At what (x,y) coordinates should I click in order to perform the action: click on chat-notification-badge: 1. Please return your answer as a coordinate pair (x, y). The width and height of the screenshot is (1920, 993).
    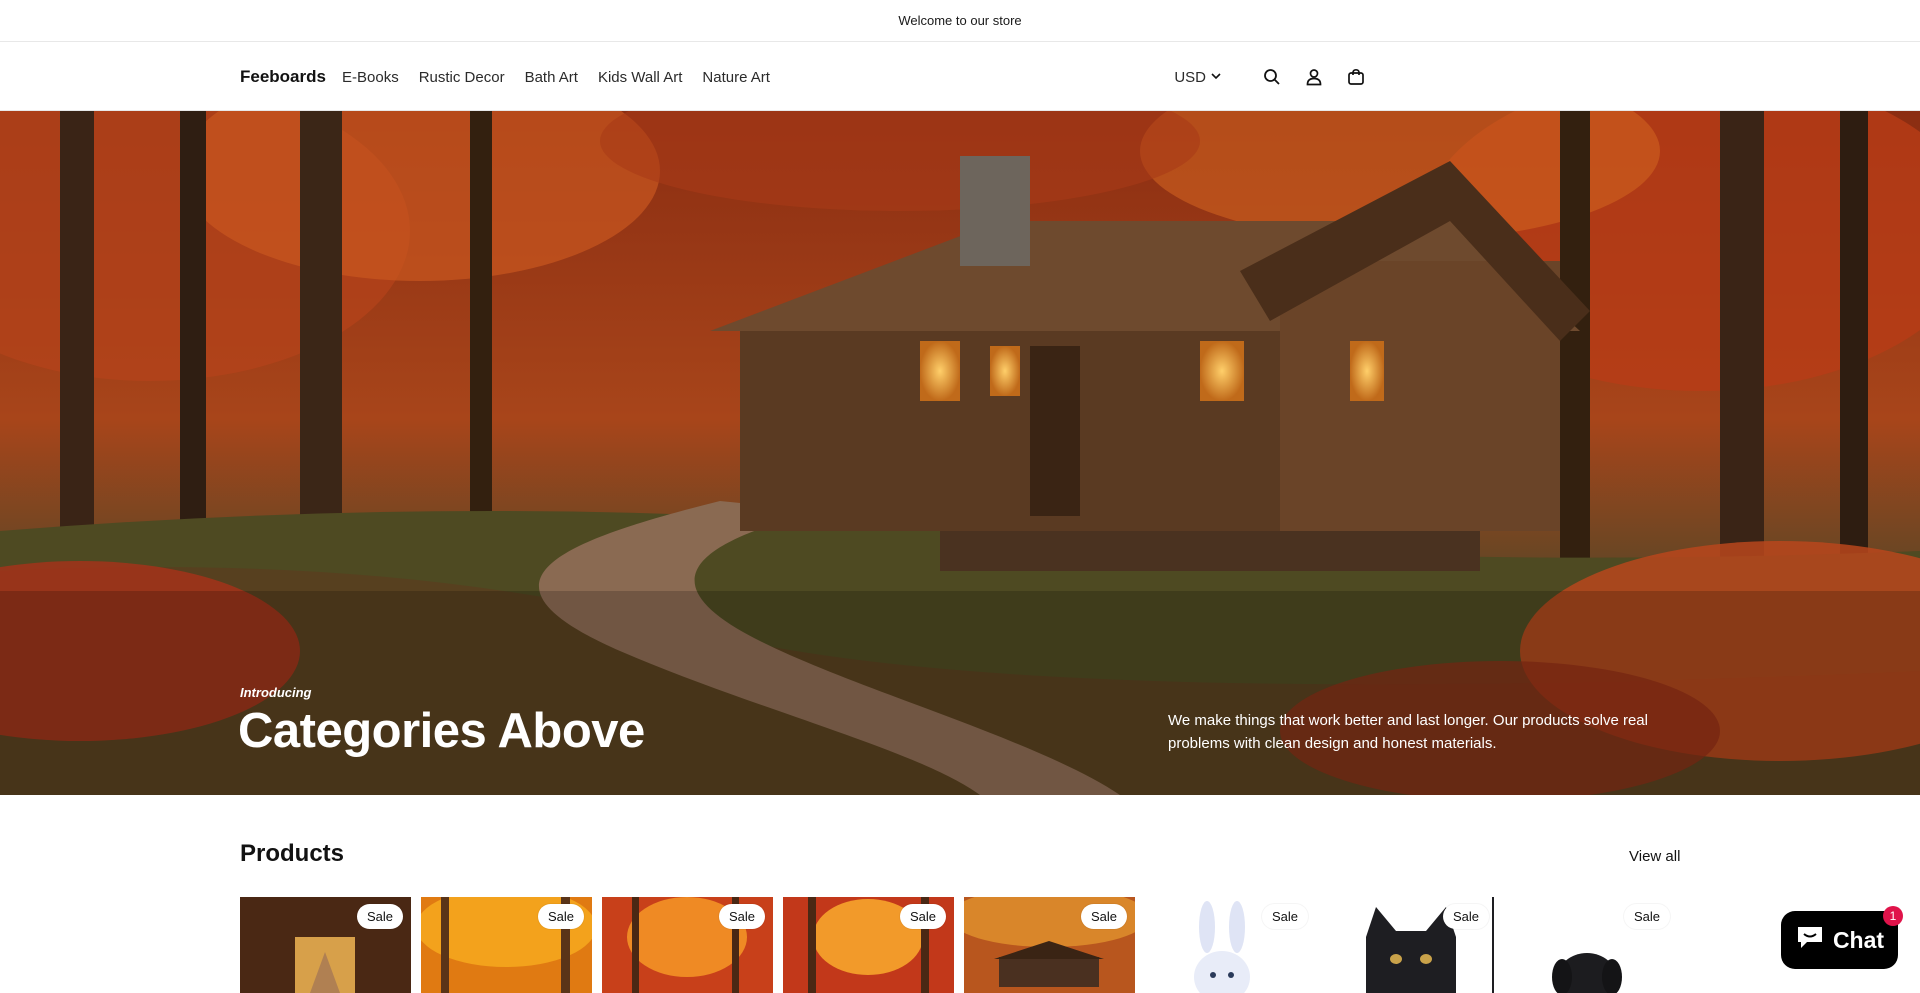
    Looking at the image, I should click on (1893, 916).